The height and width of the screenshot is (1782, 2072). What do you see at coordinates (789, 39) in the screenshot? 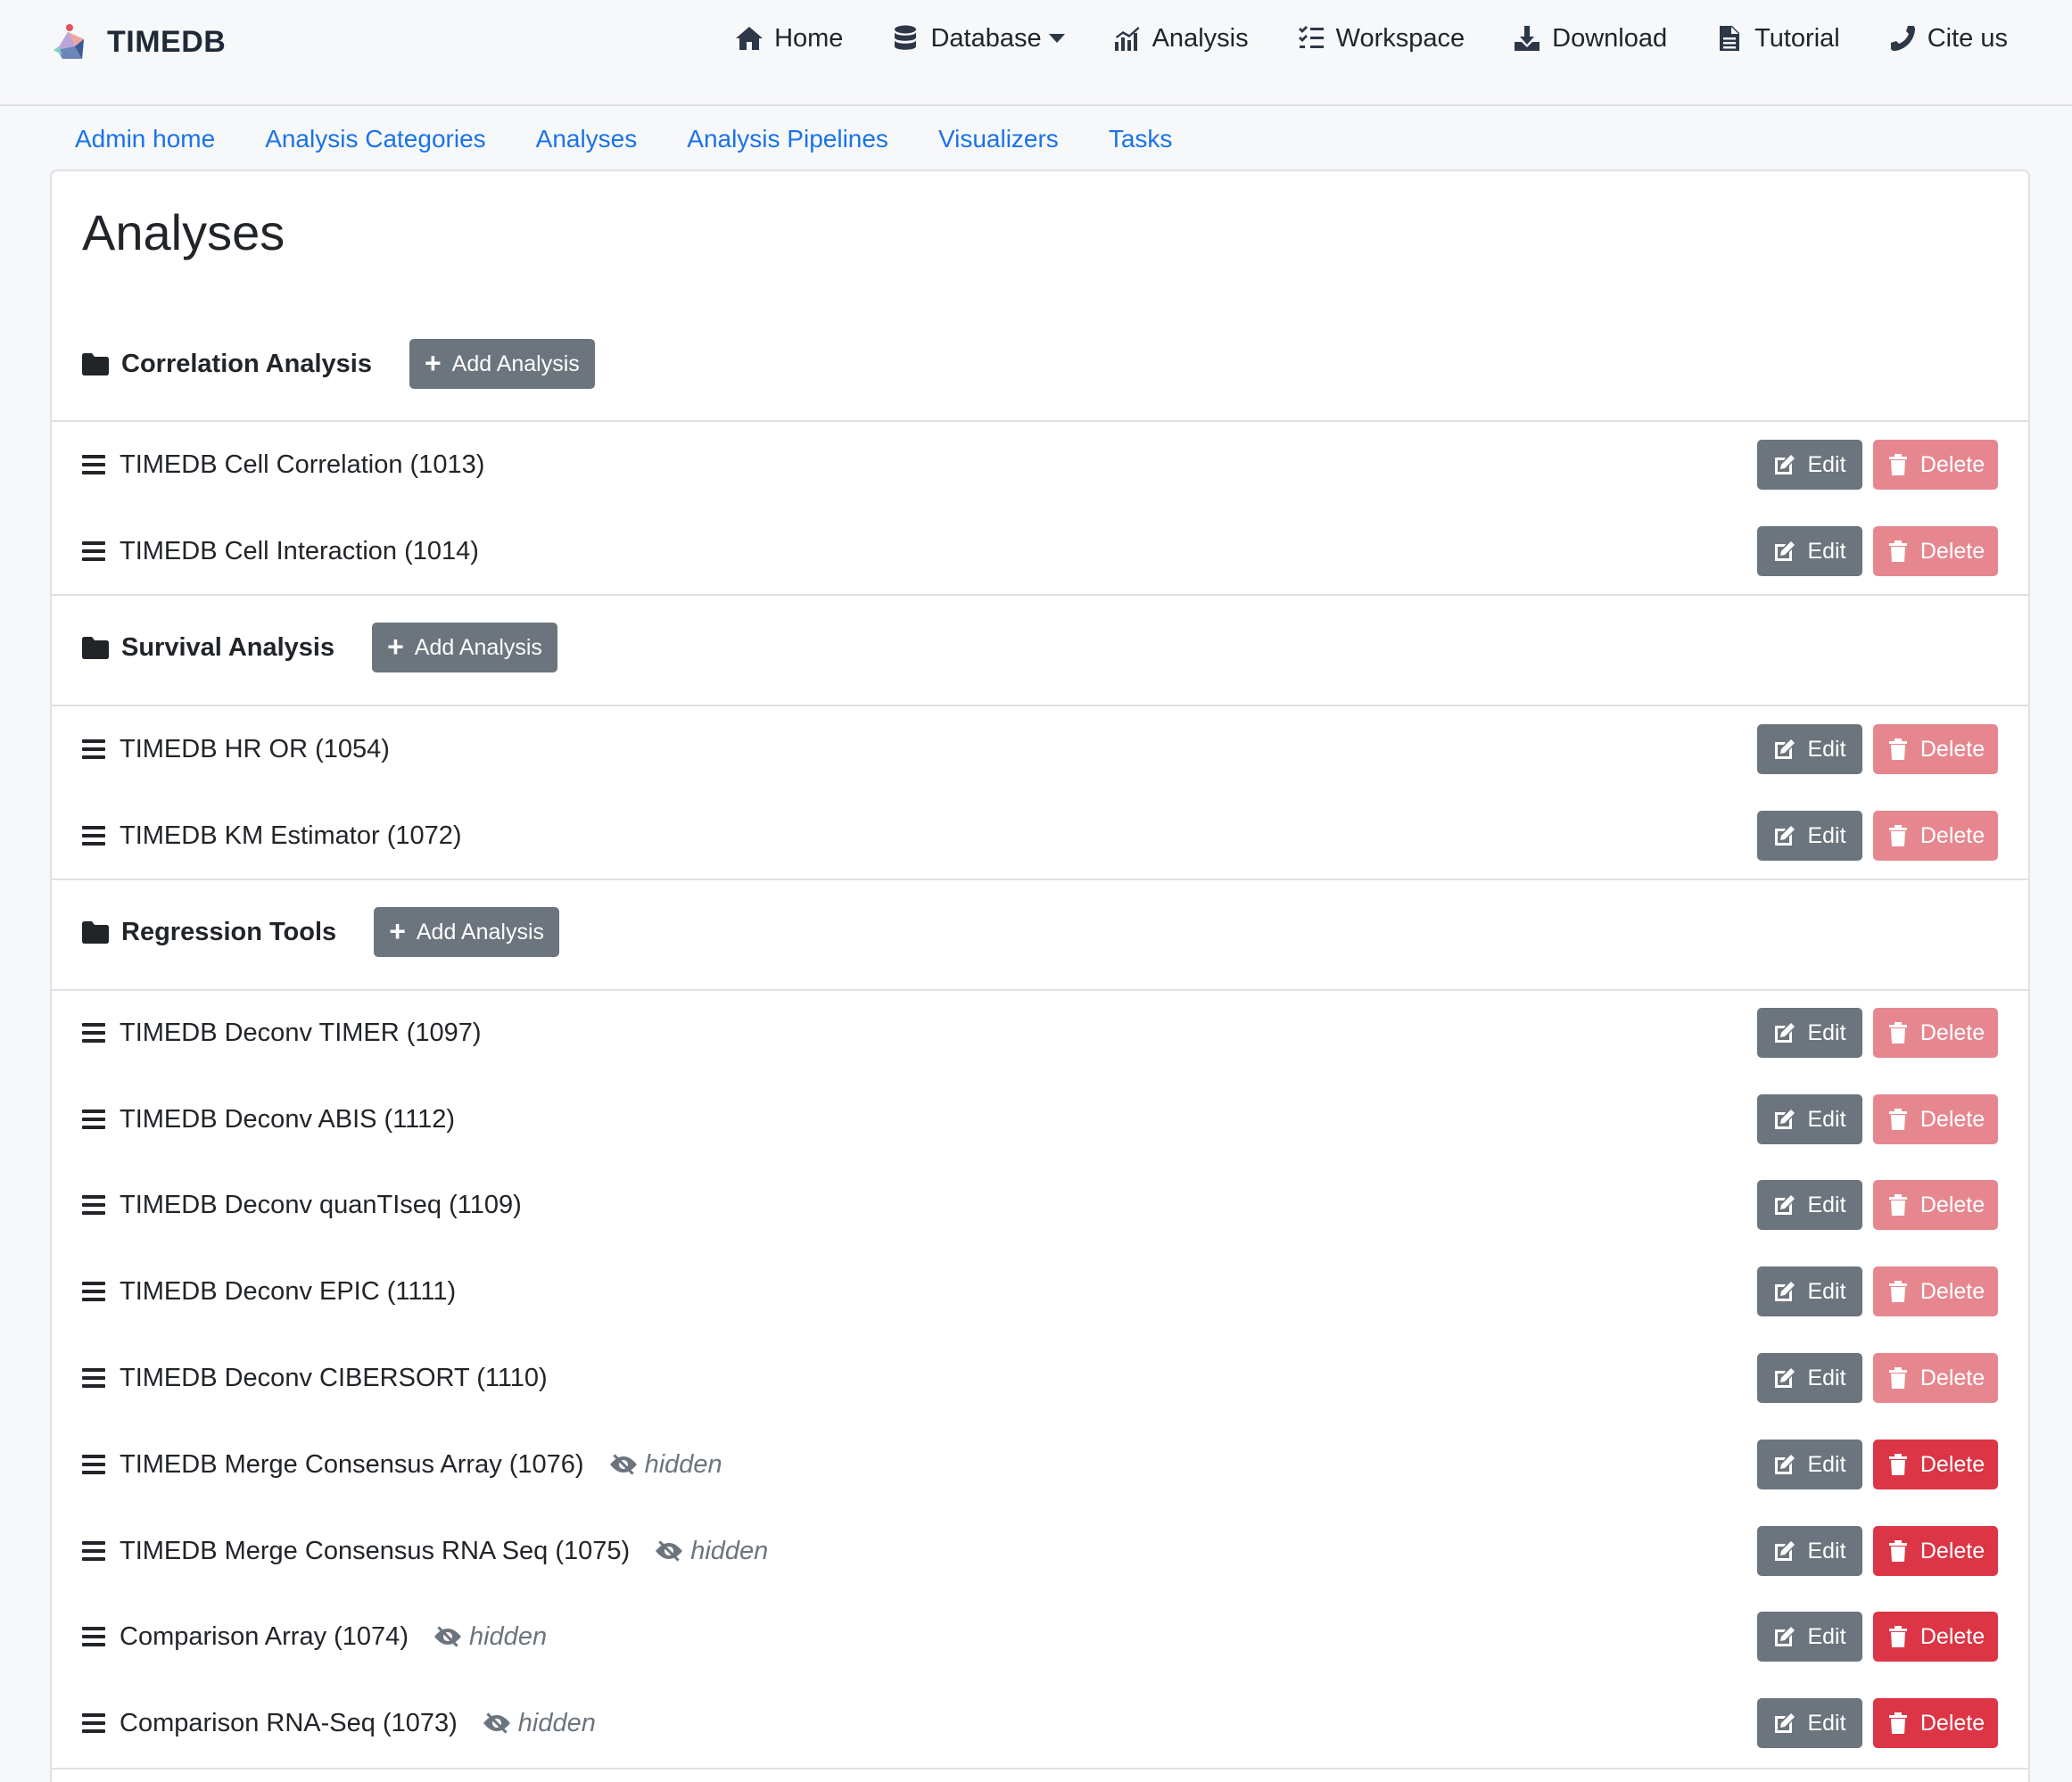
I see `nav-home: Home` at bounding box center [789, 39].